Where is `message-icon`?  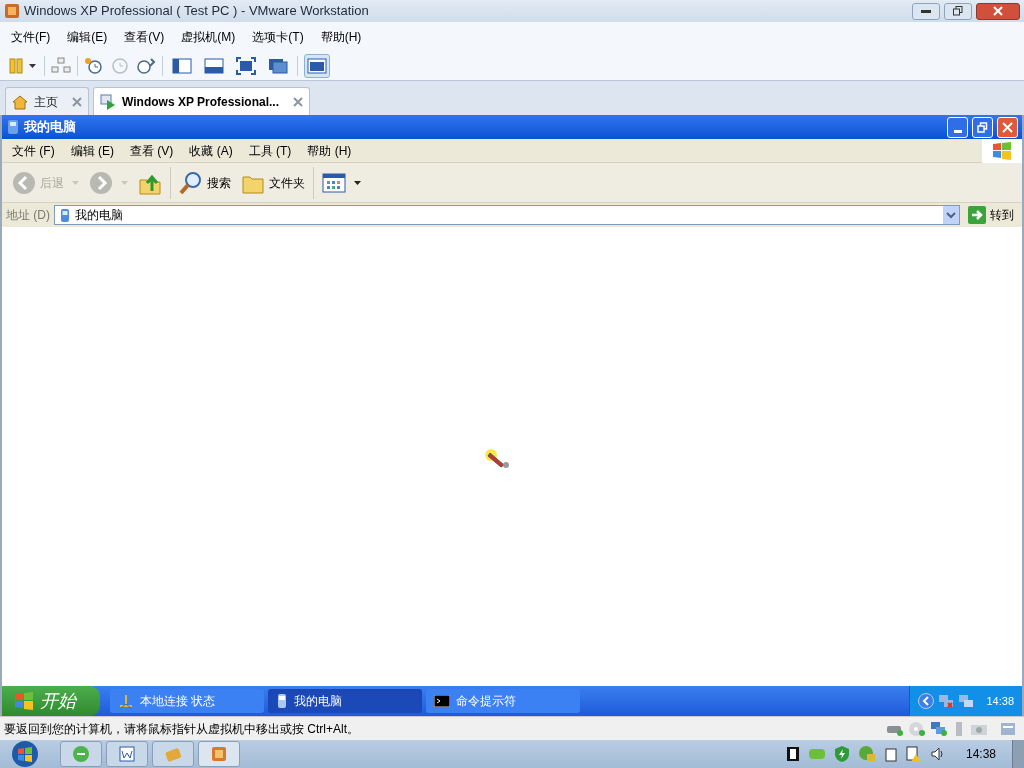 message-icon is located at coordinates (1008, 728).